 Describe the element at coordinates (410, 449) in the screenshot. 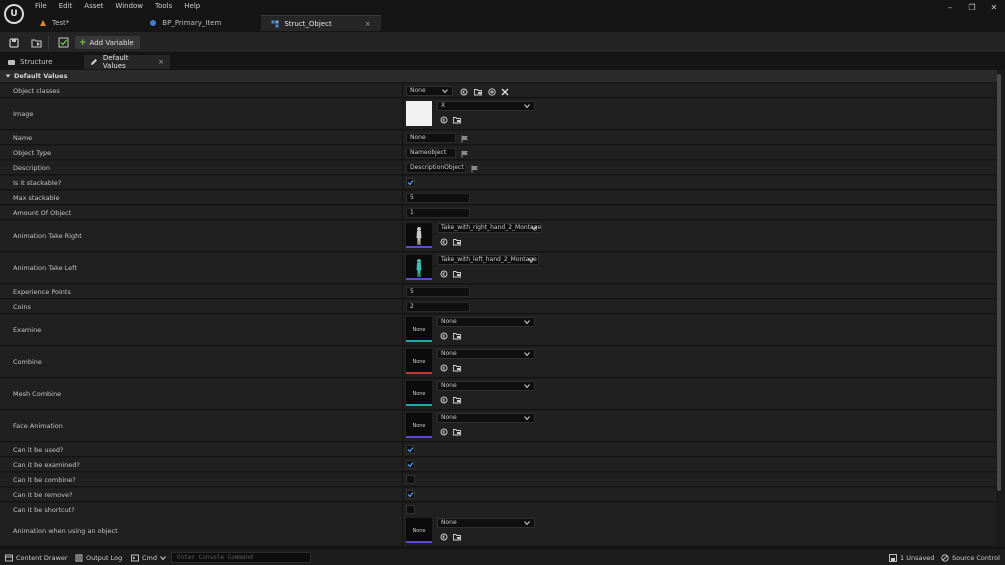

I see `can-used-checkbox` at that location.